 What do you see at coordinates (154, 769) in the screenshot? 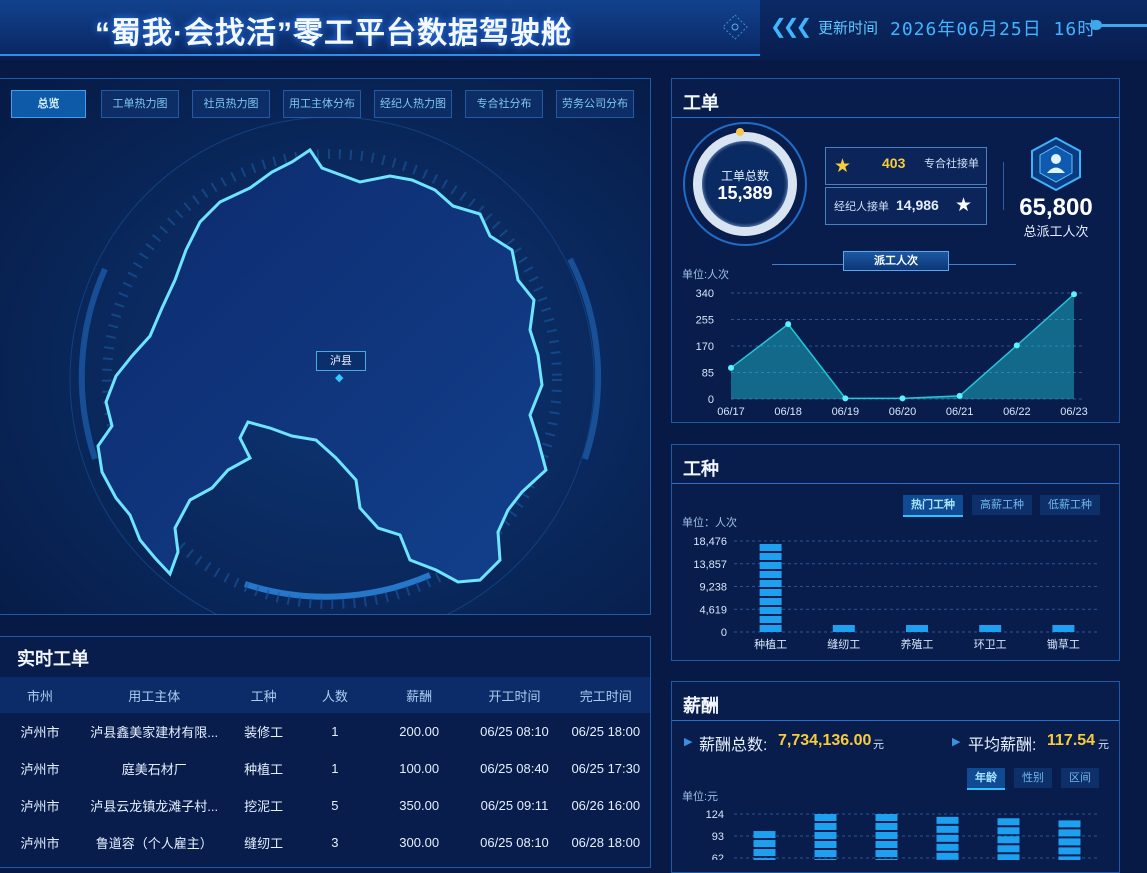
I see `table-cell: 庭美石材厂` at bounding box center [154, 769].